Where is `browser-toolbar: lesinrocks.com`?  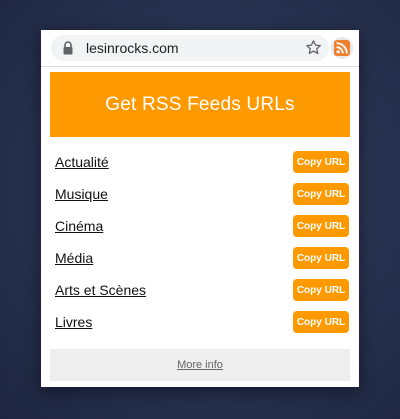
browser-toolbar: lesinrocks.com is located at coordinates (200, 48).